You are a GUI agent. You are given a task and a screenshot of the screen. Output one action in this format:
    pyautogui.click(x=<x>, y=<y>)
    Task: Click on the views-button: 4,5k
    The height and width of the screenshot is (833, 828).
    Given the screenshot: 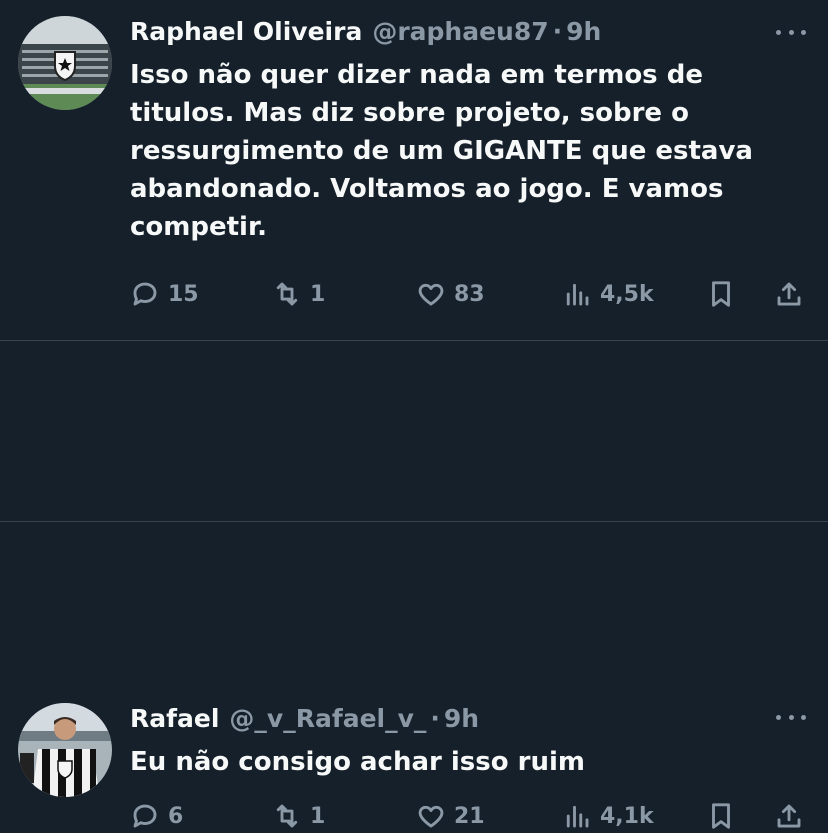 What is the action you would take?
    pyautogui.click(x=608, y=294)
    